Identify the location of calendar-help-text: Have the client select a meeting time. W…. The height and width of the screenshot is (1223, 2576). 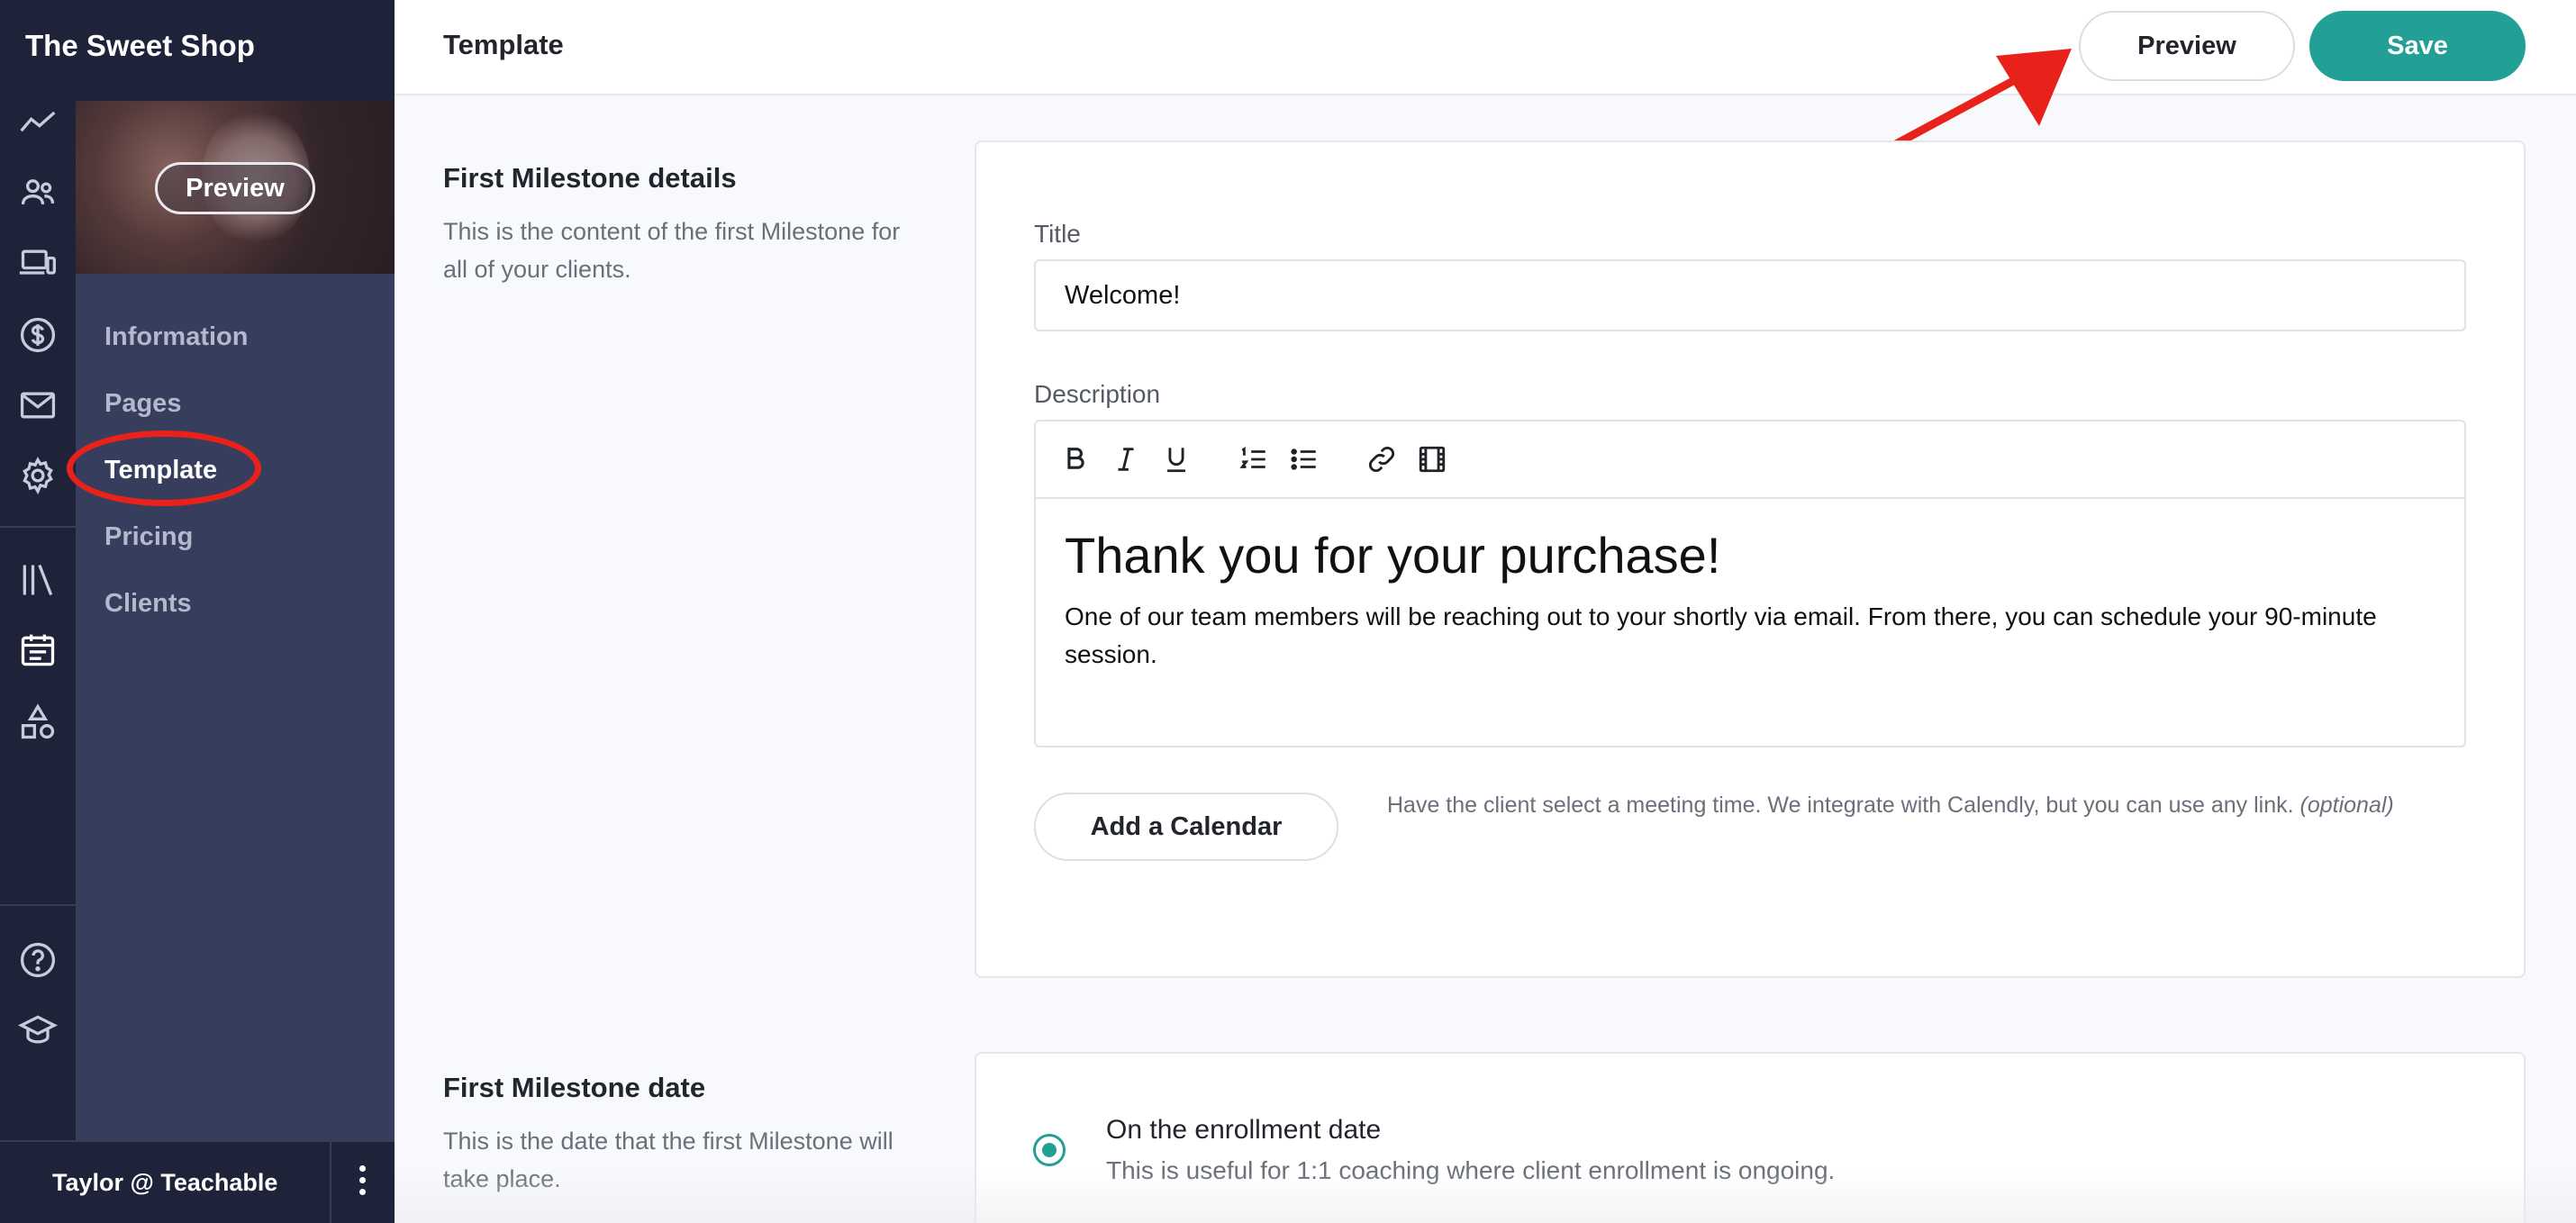
(1891, 806).